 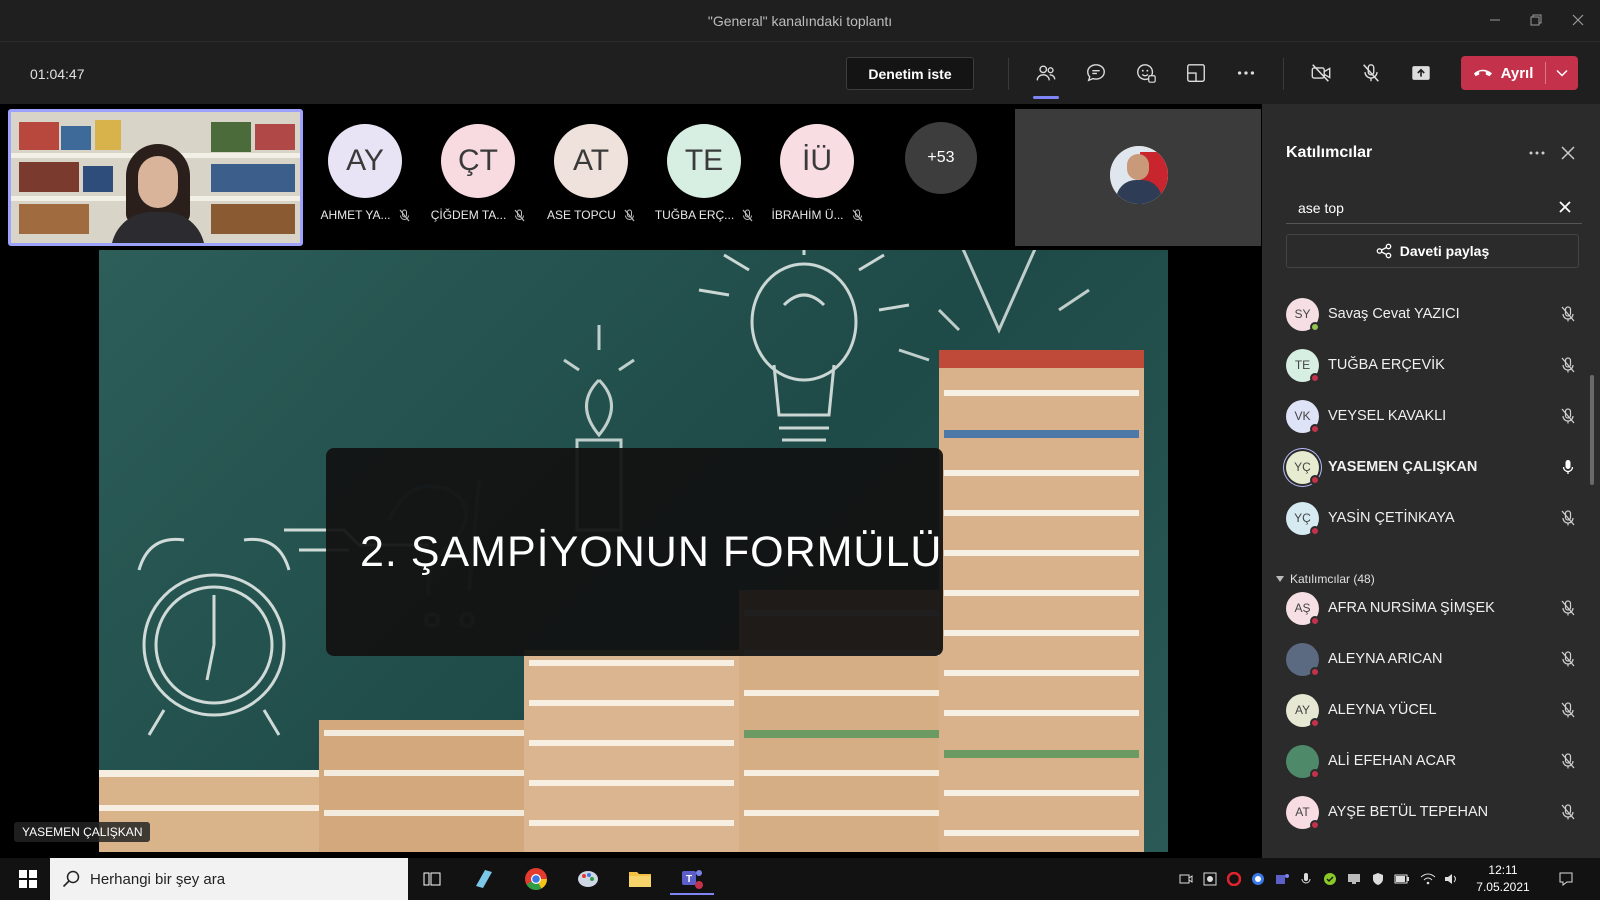 What do you see at coordinates (1432, 710) in the screenshot?
I see `participant-row: AY ALEYNA YÜCEL` at bounding box center [1432, 710].